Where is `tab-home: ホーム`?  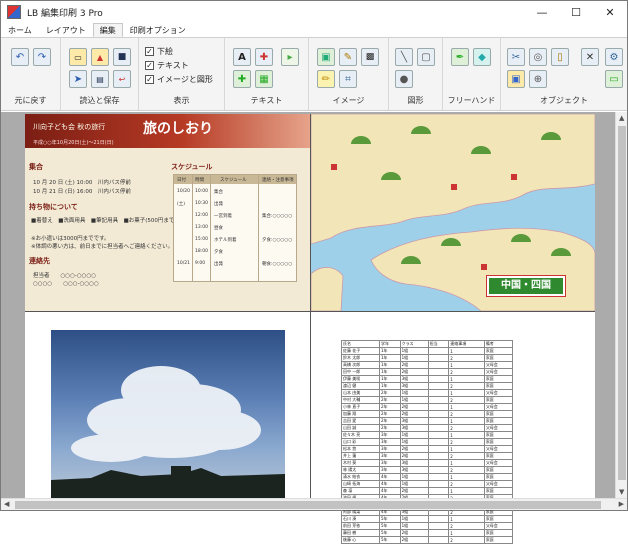 tab-home: ホーム is located at coordinates (20, 30).